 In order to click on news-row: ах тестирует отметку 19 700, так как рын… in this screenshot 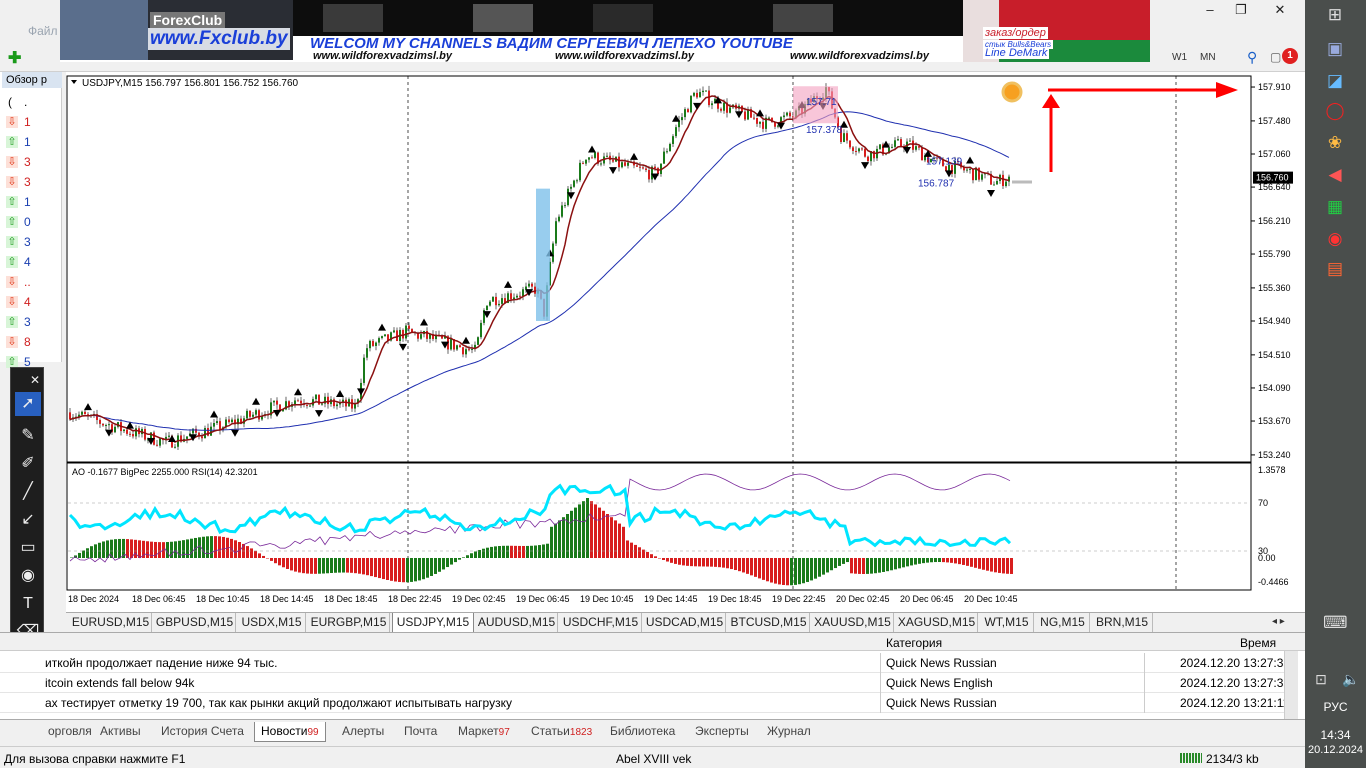, I will do `click(645, 703)`.